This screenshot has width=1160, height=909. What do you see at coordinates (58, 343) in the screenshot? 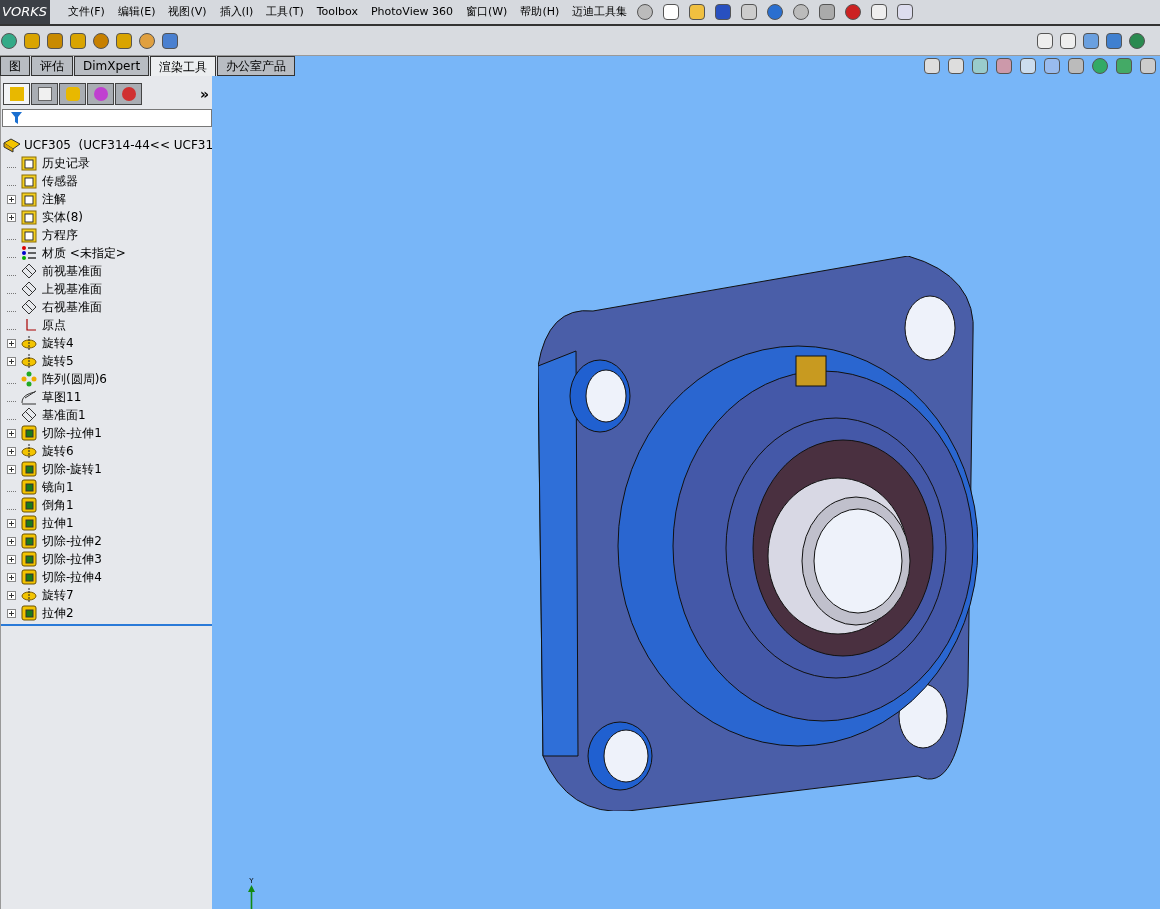
I see `tree-item-label: 旋转4` at bounding box center [58, 343].